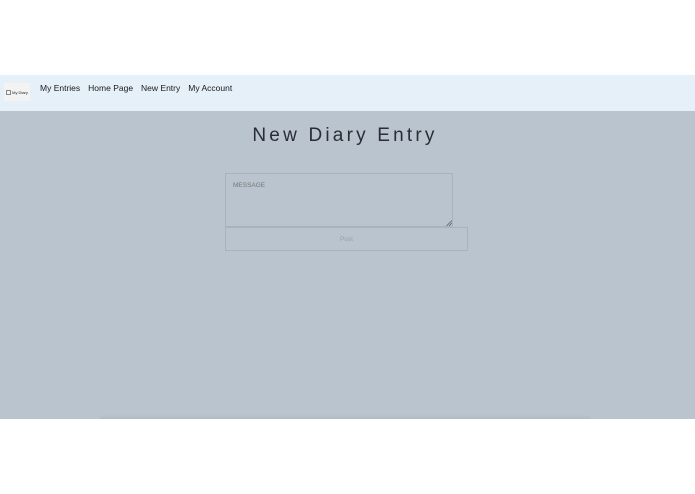 This screenshot has height=494, width=695. What do you see at coordinates (346, 239) in the screenshot?
I see `post-button: Post` at bounding box center [346, 239].